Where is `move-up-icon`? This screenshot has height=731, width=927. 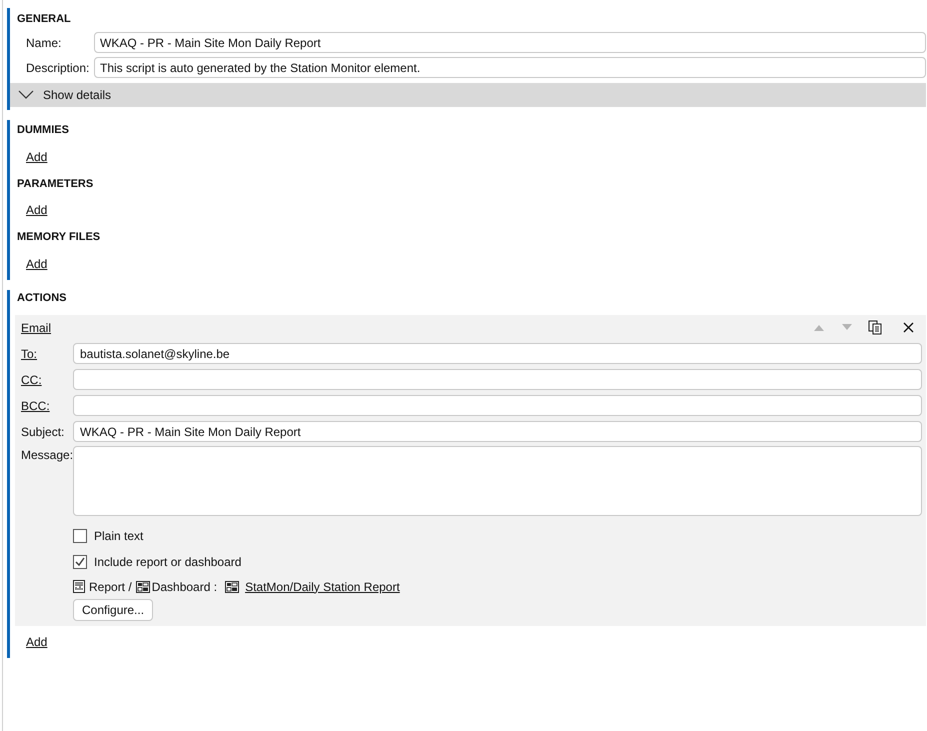
move-up-icon is located at coordinates (819, 327).